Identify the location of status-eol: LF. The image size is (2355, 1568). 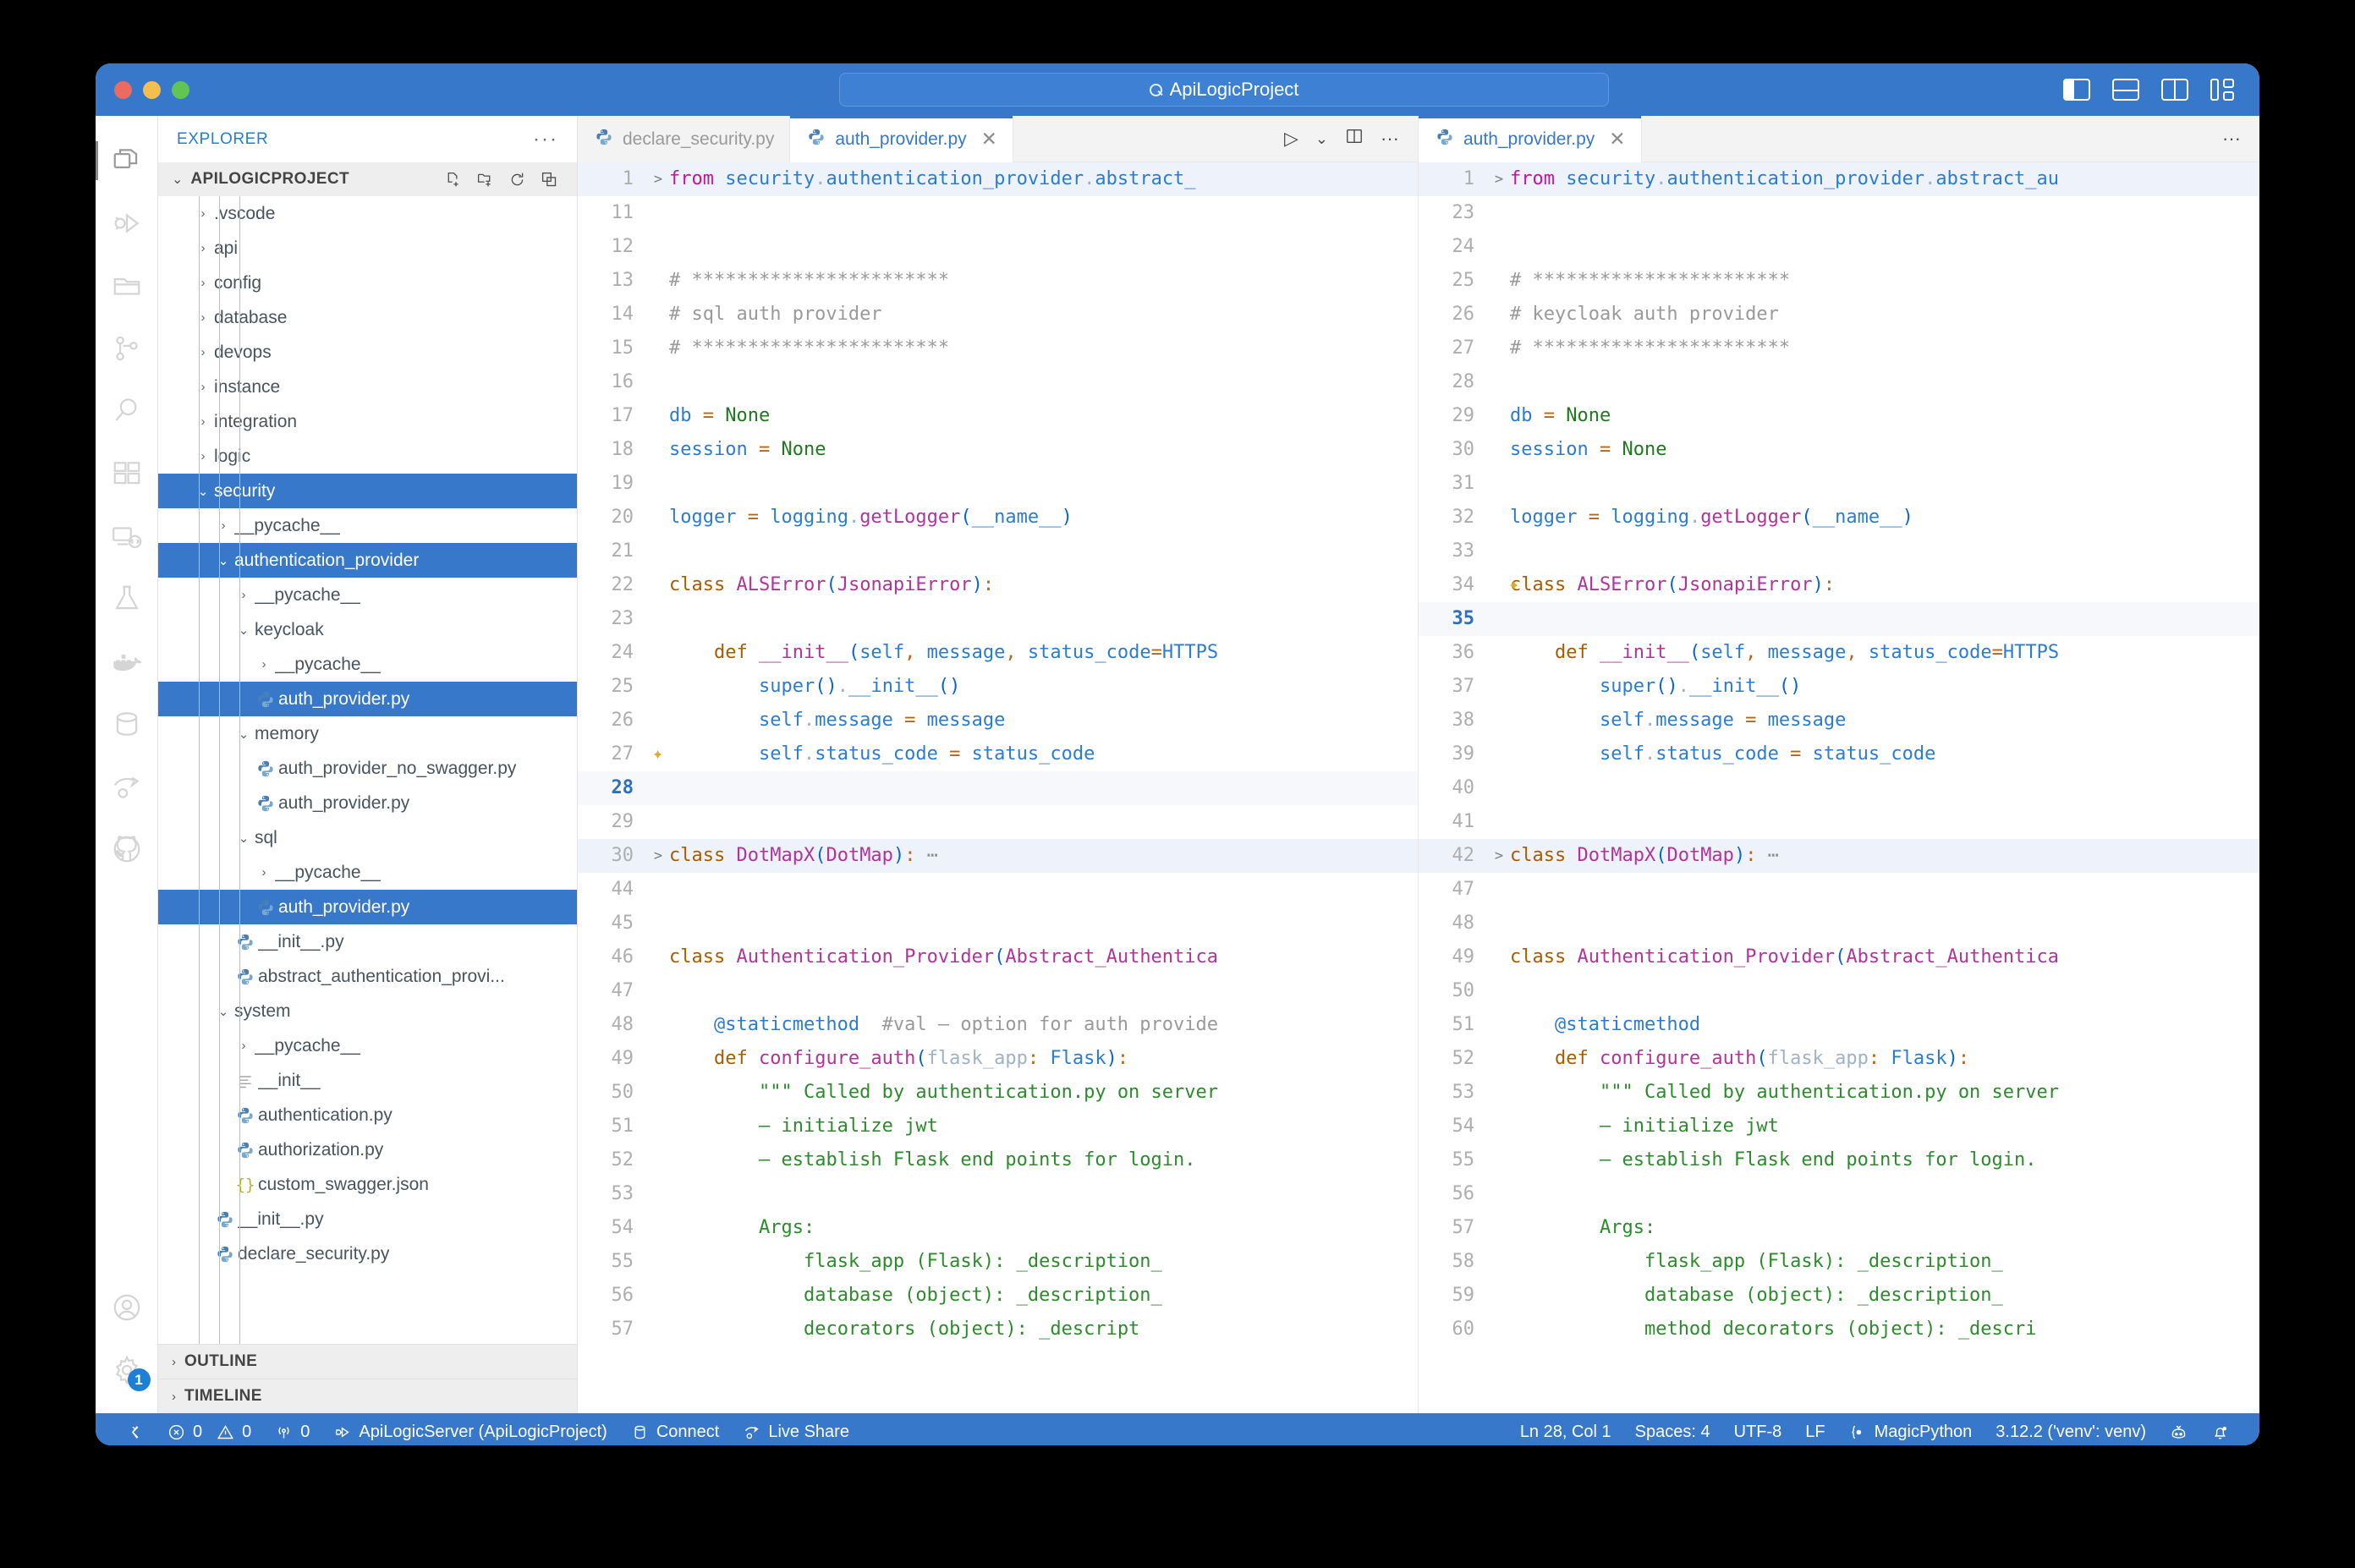
(1814, 1429).